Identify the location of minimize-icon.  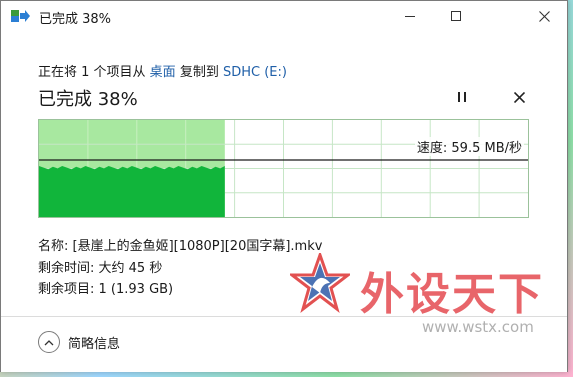
(410, 16).